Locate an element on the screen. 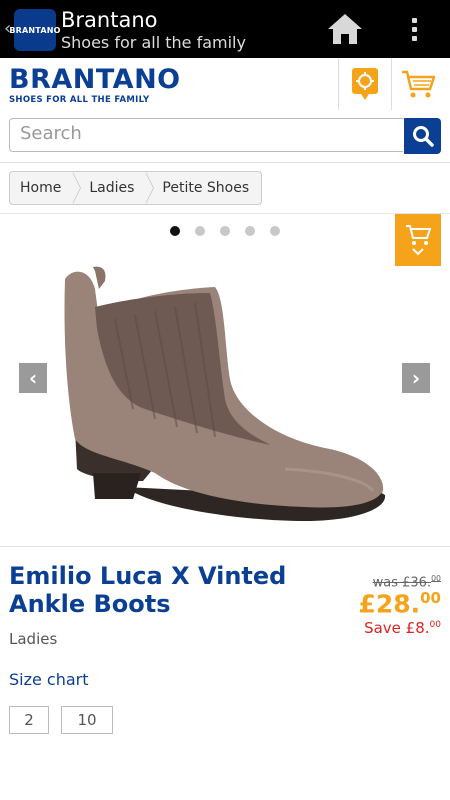 The width and height of the screenshot is (450, 800). breadcrumb-label: Home is located at coordinates (41, 188).